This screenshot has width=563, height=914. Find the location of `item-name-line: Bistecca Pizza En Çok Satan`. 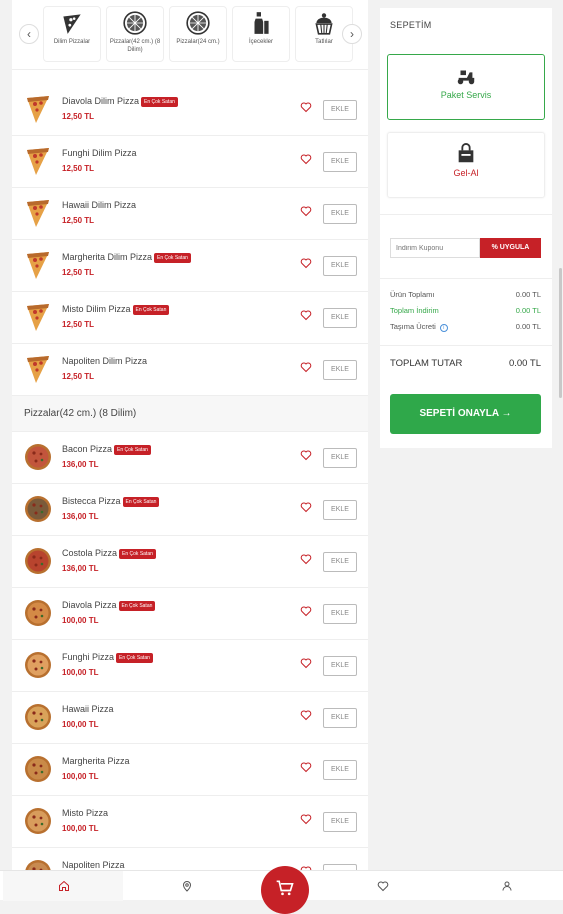

item-name-line: Bistecca Pizza En Çok Satan is located at coordinates (111, 501).